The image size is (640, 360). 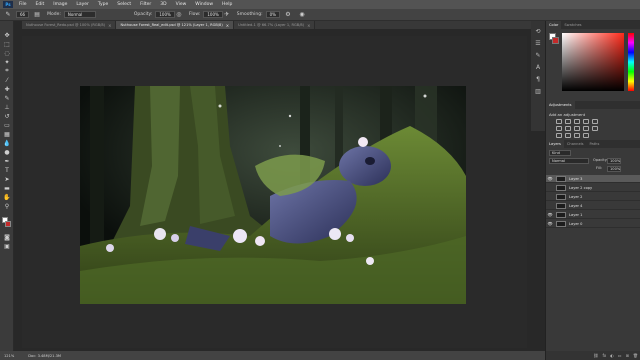 What do you see at coordinates (595, 144) in the screenshot?
I see `tab-paths: Paths` at bounding box center [595, 144].